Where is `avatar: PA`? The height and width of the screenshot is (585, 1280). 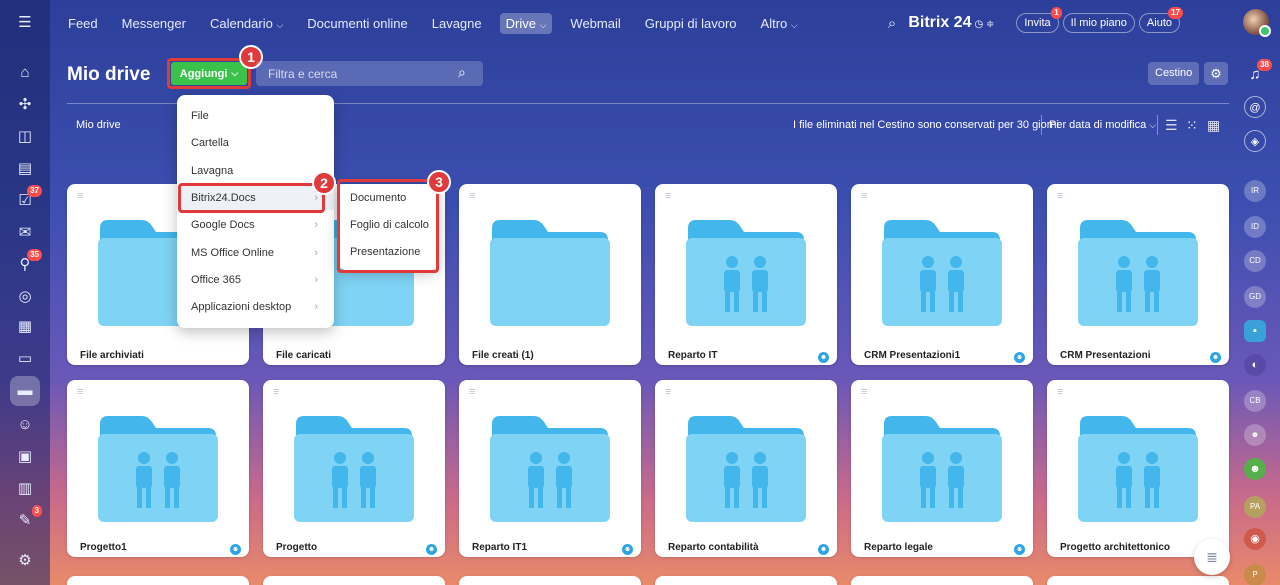
avatar: PA is located at coordinates (1255, 507).